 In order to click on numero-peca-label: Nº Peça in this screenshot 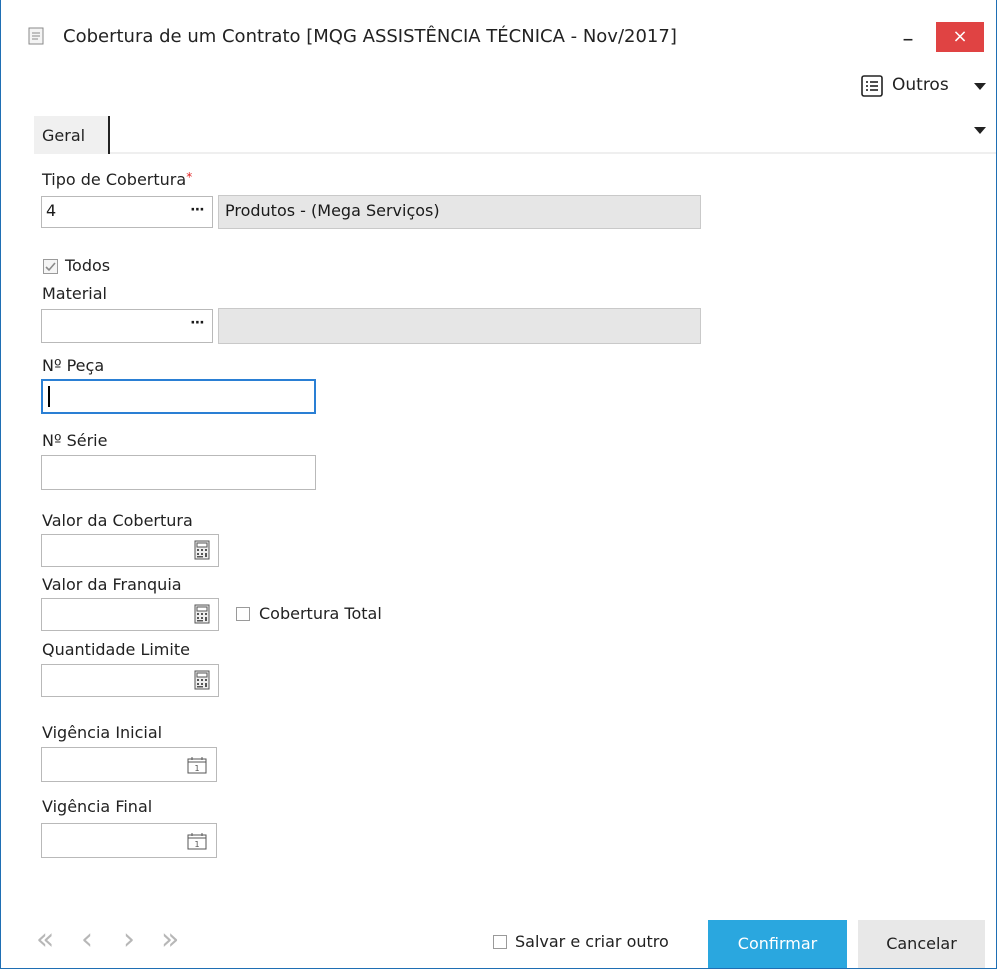, I will do `click(73, 365)`.